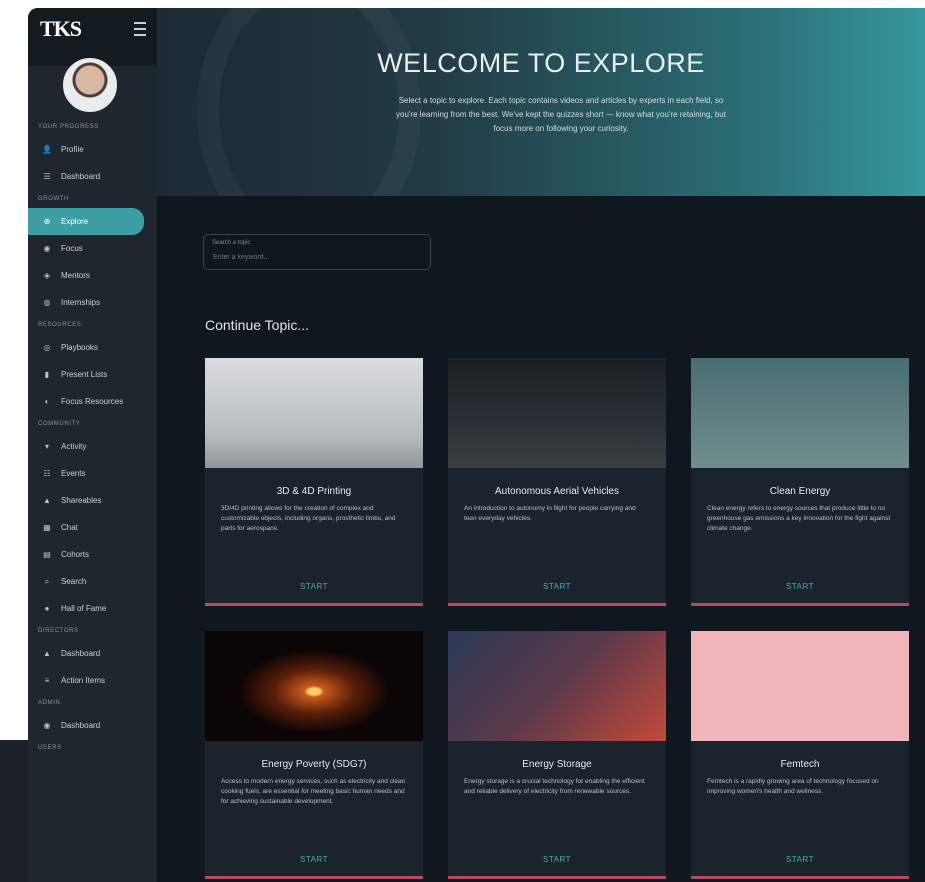 Image resolution: width=925 pixels, height=882 pixels. I want to click on topic-title: Energy Poverty (SDG7), so click(314, 764).